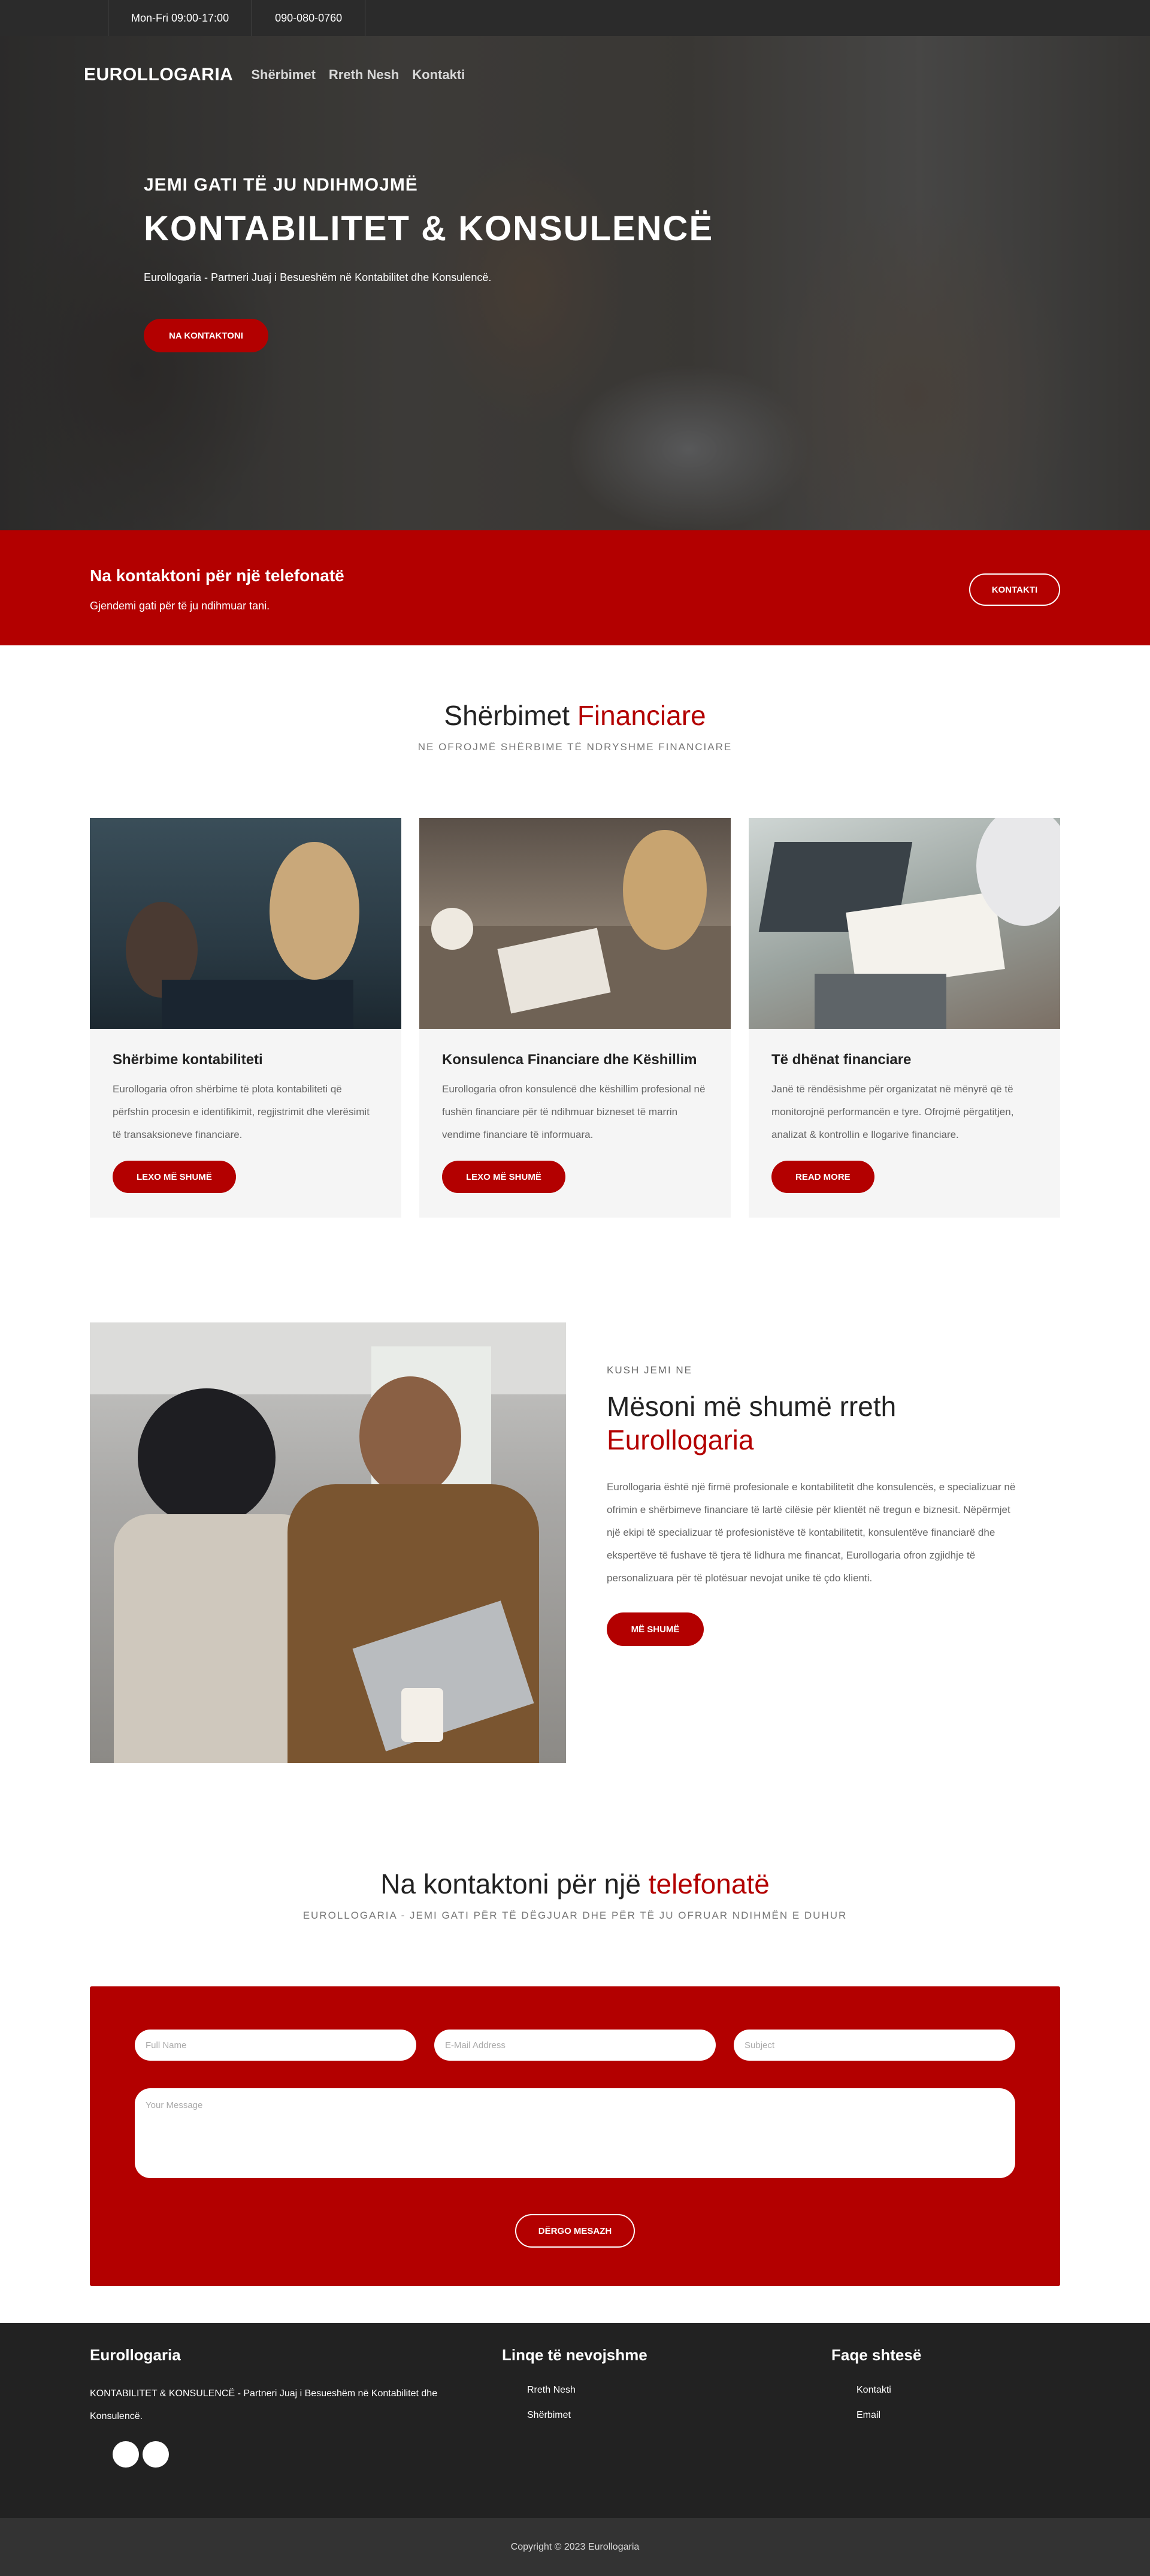  I want to click on subject-input: Subject, so click(874, 2046).